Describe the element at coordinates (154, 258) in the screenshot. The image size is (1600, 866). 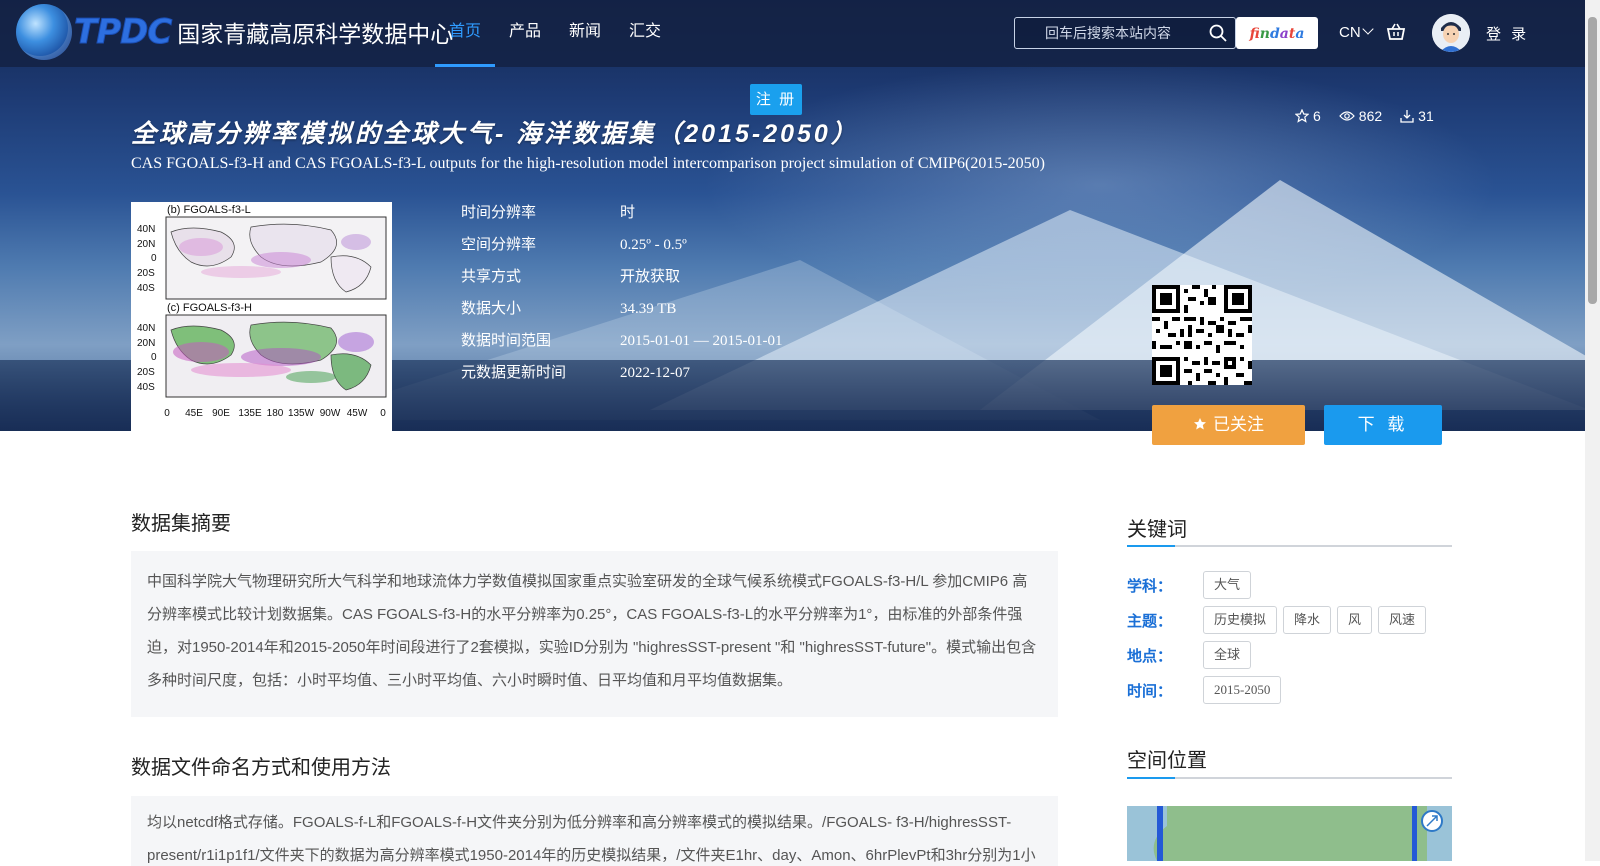
I see `lat-tick-b-0: 0` at that location.